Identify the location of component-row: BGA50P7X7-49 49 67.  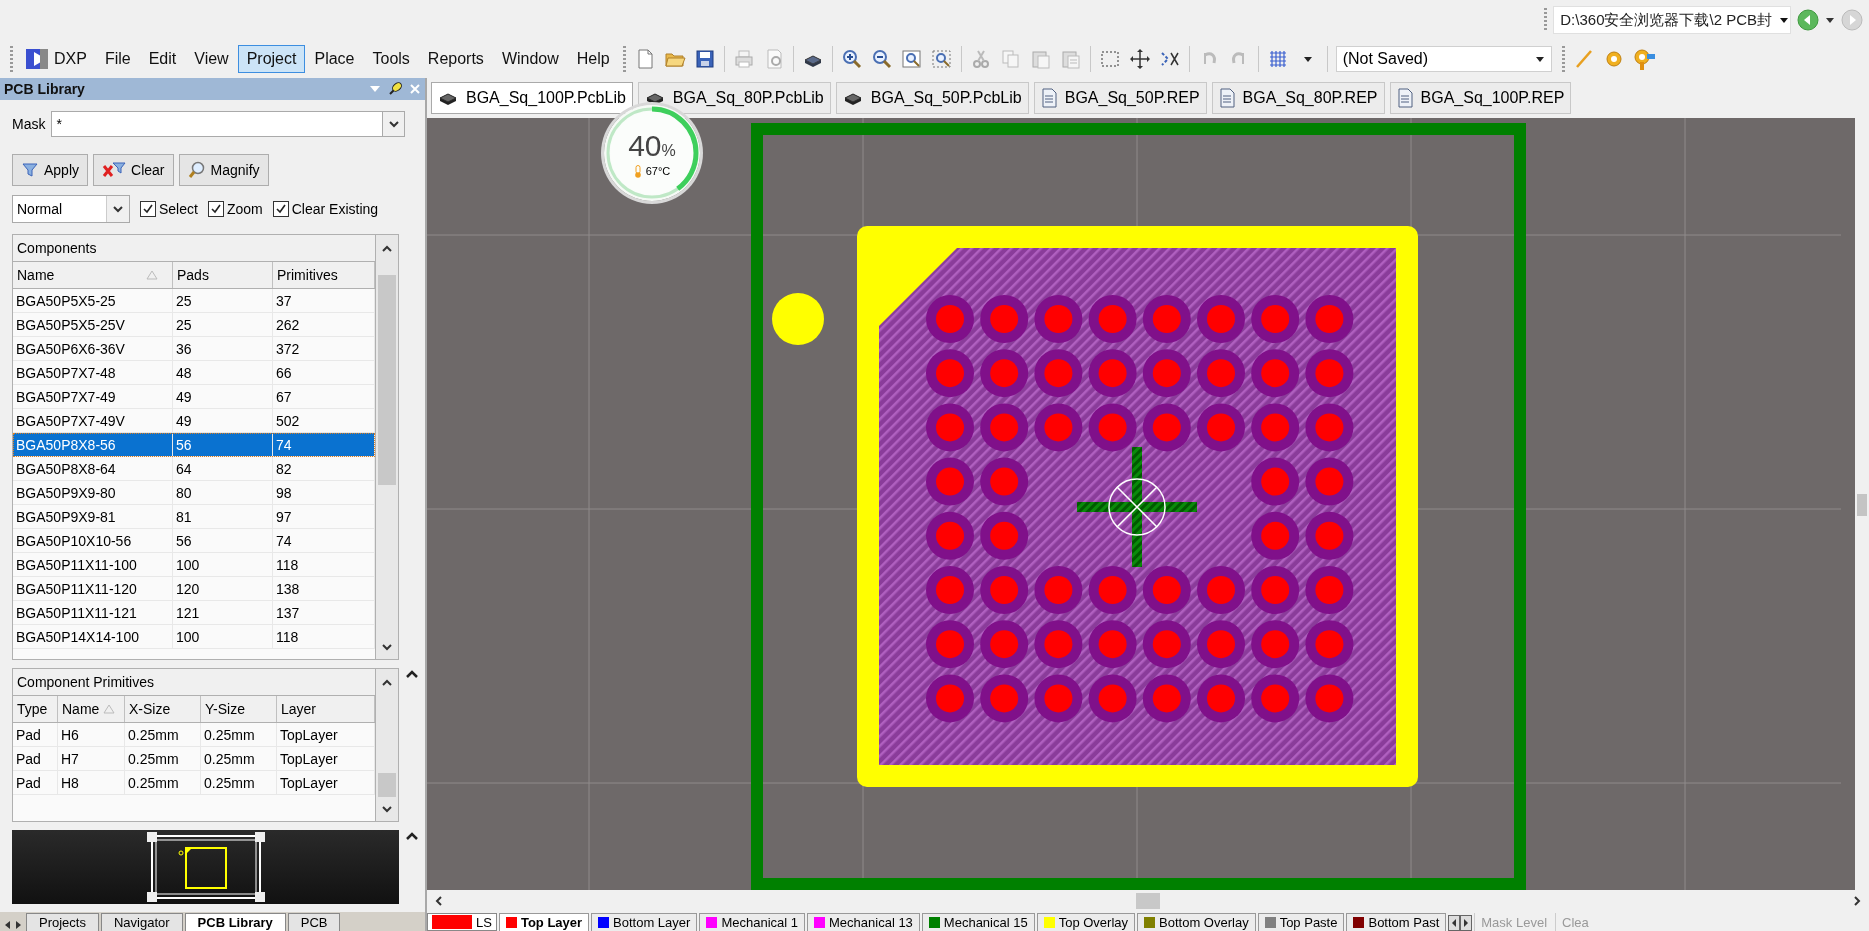
(194, 397).